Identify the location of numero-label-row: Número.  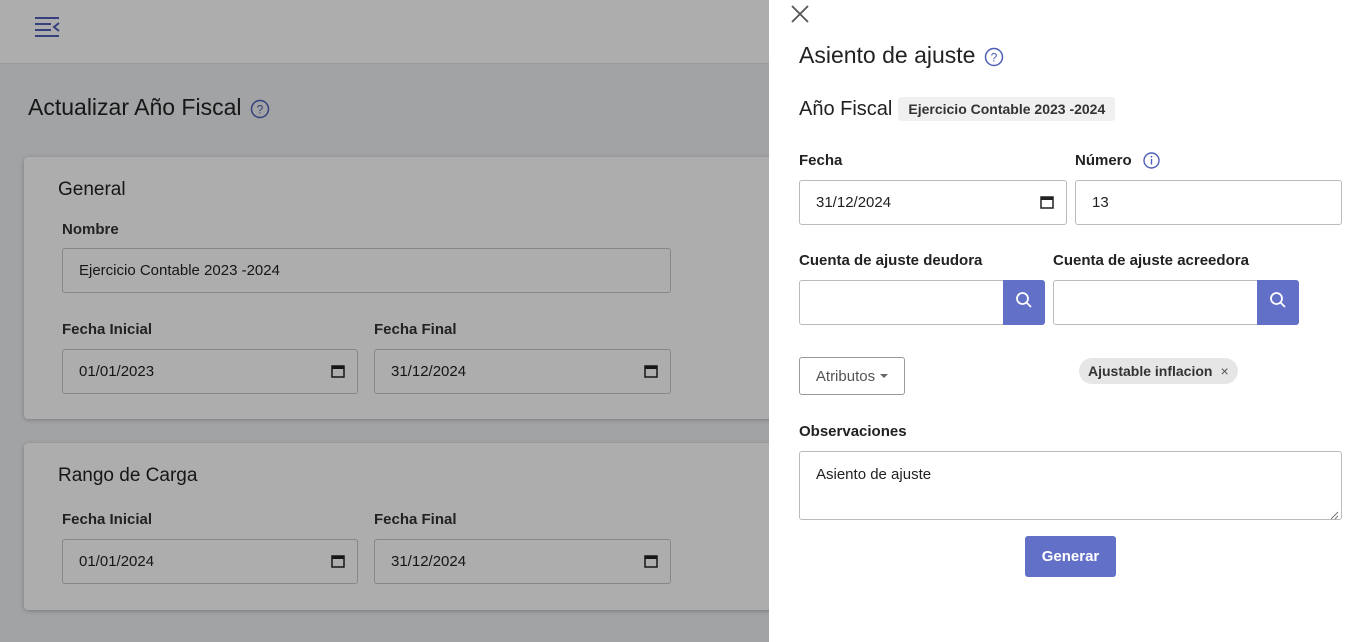
(1117, 160).